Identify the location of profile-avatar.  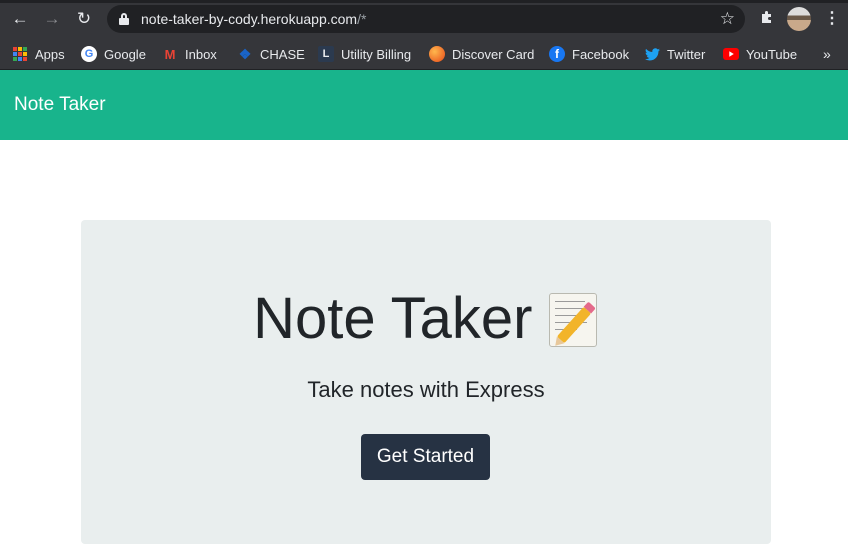
(799, 19).